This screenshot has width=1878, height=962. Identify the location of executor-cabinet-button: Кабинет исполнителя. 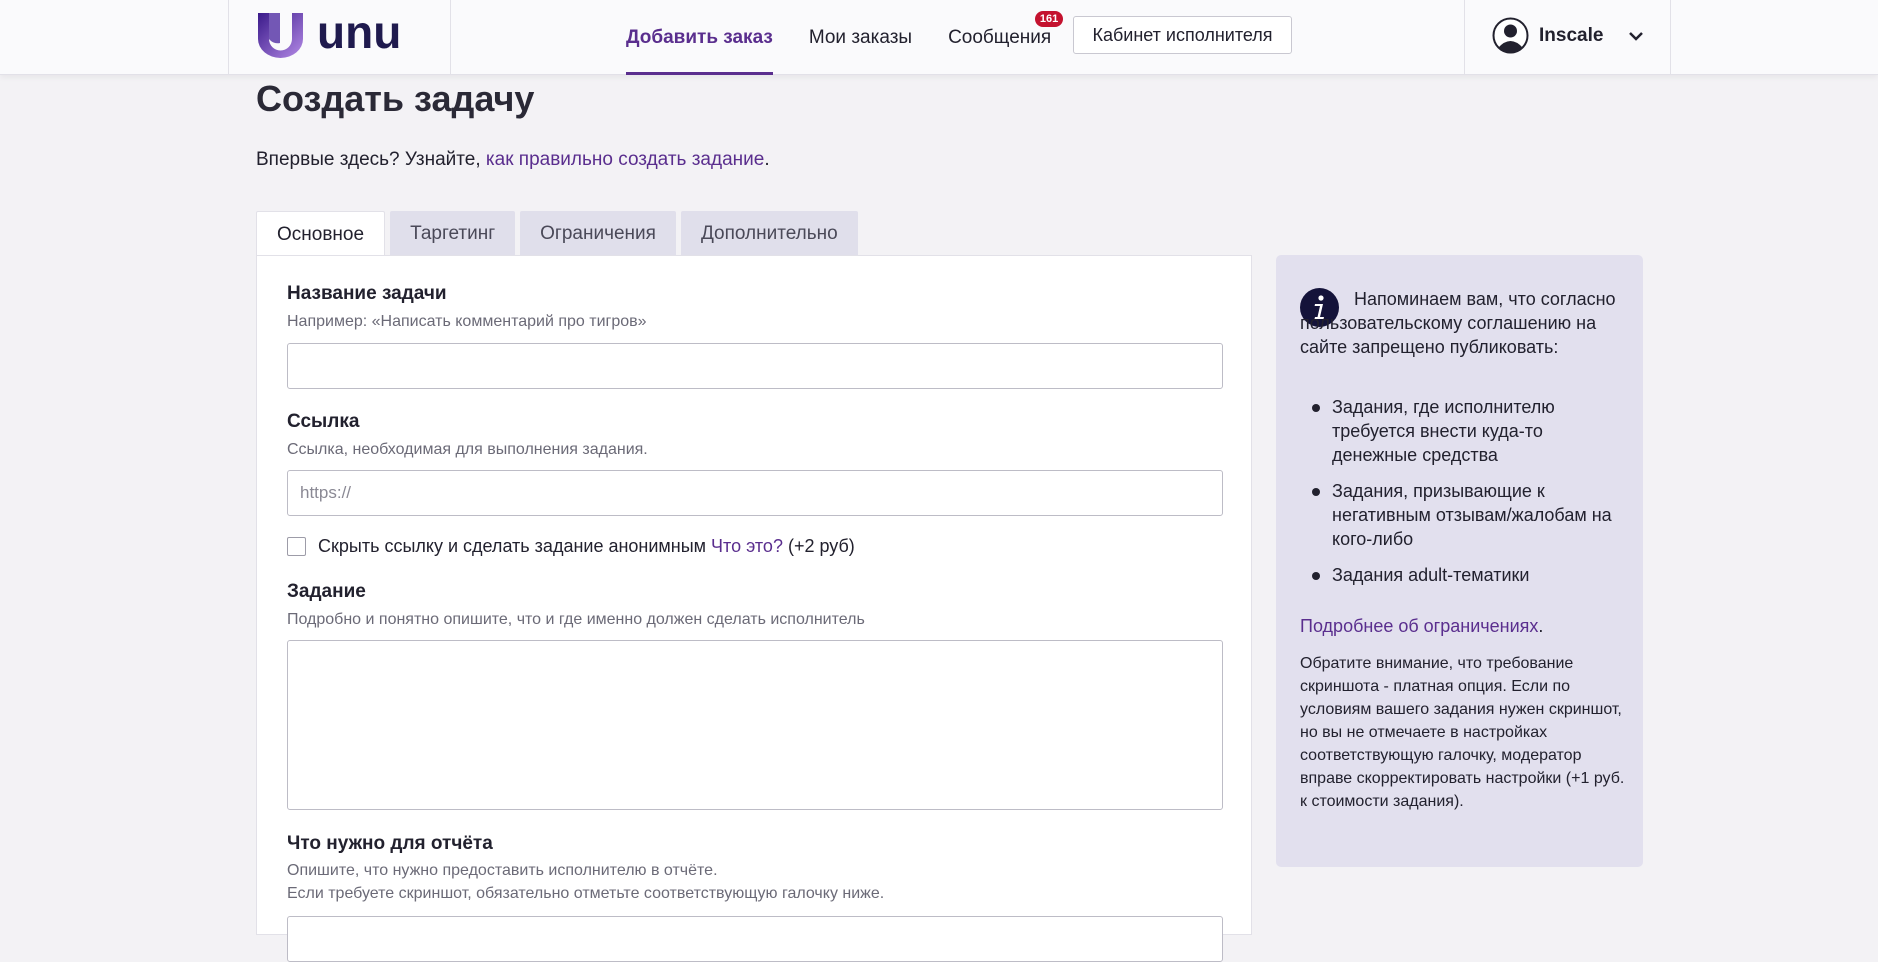
(1182, 35).